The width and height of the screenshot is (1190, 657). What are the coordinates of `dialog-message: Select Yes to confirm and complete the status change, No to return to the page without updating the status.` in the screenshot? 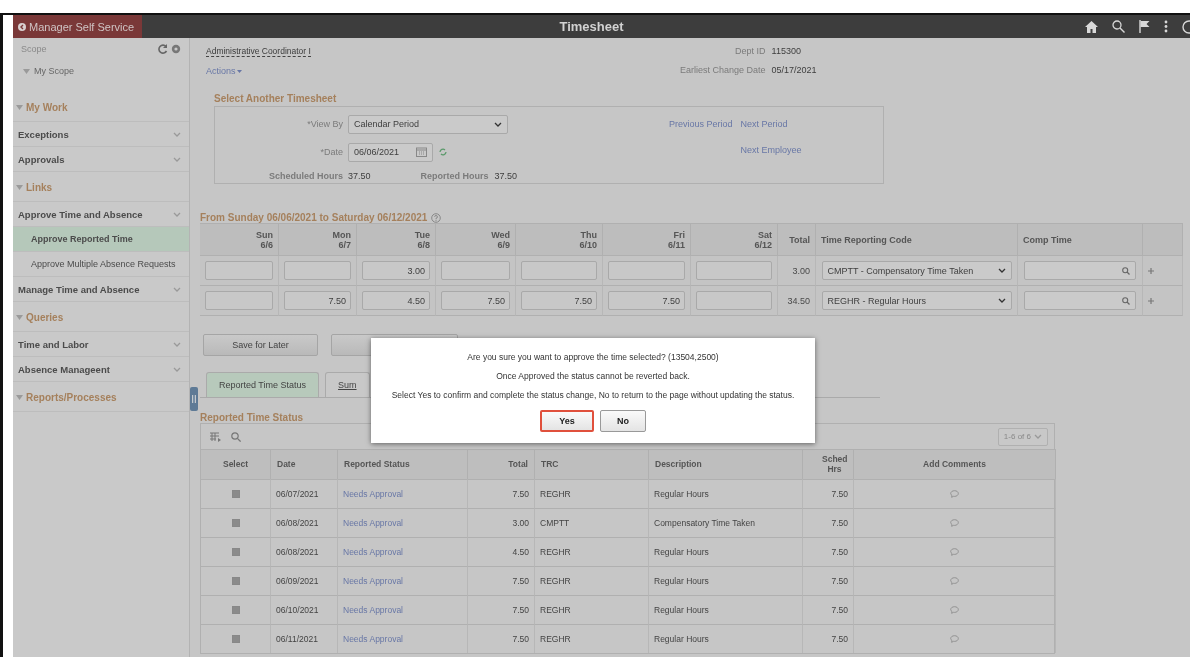 It's located at (593, 395).